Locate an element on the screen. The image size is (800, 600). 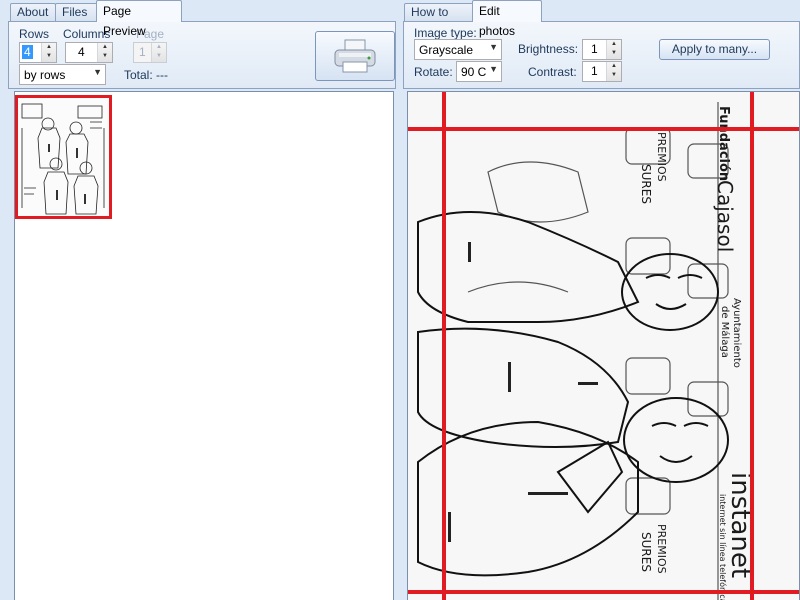
rotate-label: Rotate: is located at coordinates (433, 72).